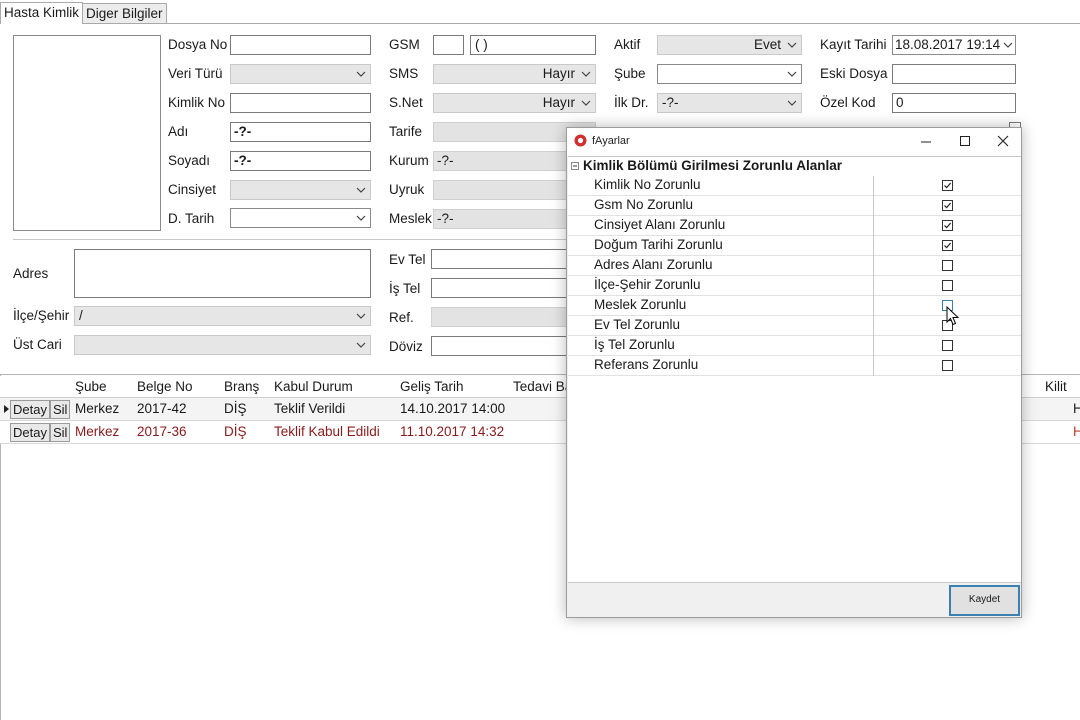 The height and width of the screenshot is (720, 1080). I want to click on cell-kilit: H, so click(1076, 431).